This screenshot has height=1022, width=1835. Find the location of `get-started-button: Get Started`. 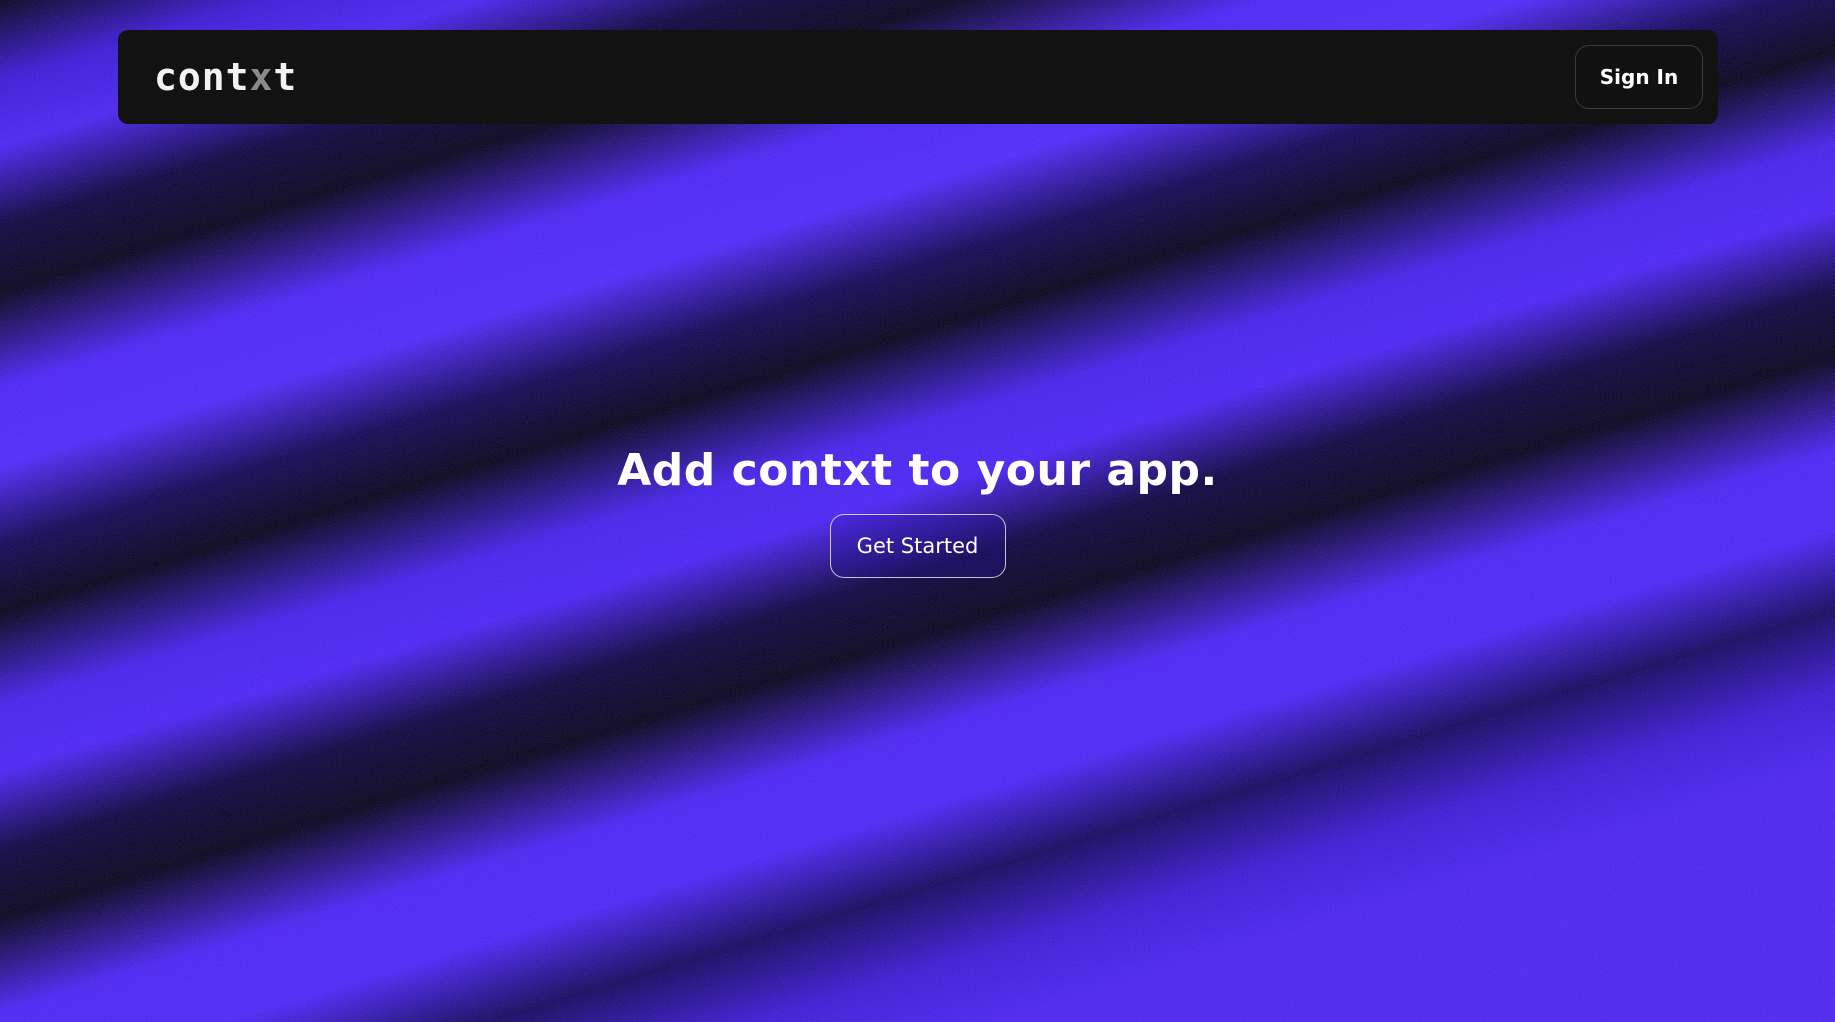

get-started-button: Get Started is located at coordinates (917, 546).